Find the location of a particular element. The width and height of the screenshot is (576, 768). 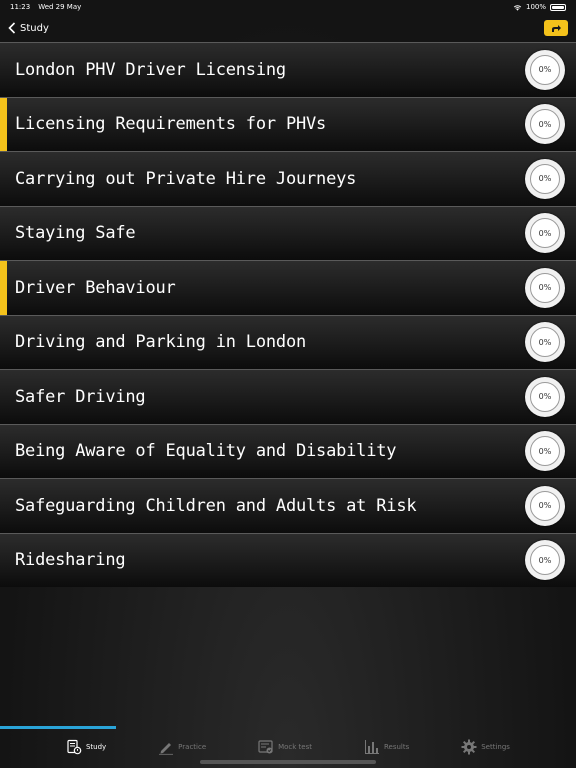

topic-title: Driver Behaviour is located at coordinates (95, 287).